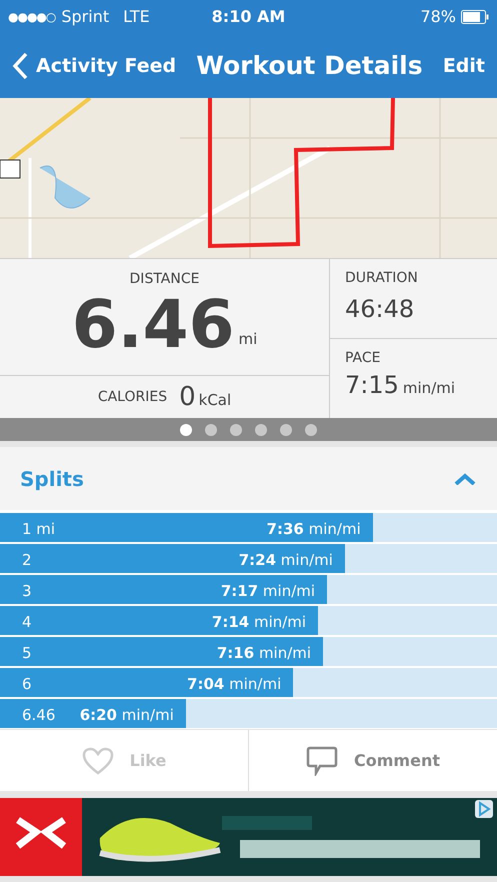 The image size is (497, 882). Describe the element at coordinates (32, 17) in the screenshot. I see `signal-strength: ●●●●○` at that location.